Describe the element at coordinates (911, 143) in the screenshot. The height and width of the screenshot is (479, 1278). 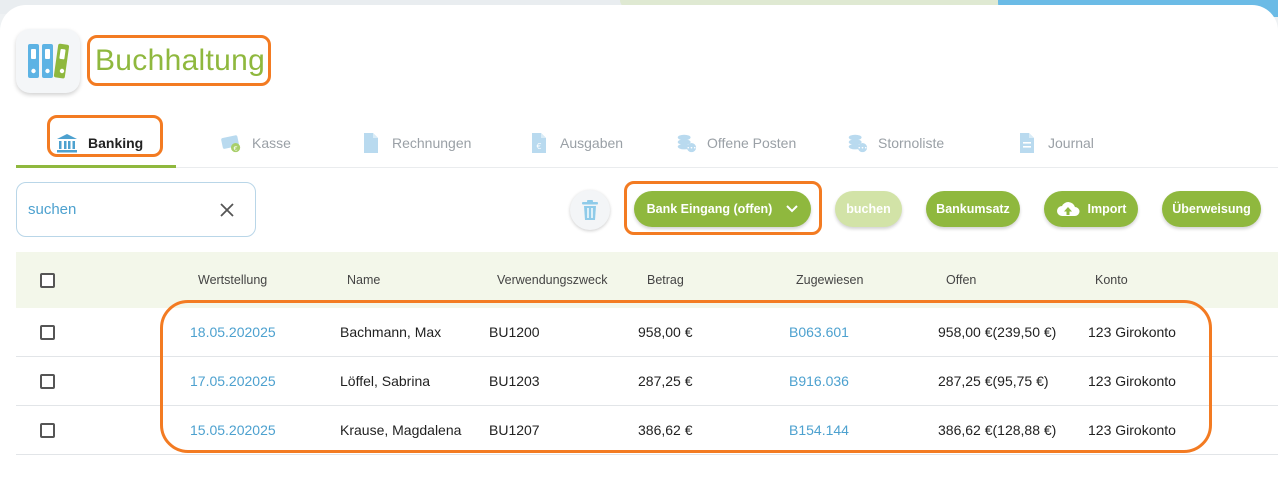
I see `tab-label: Stornoliste` at that location.